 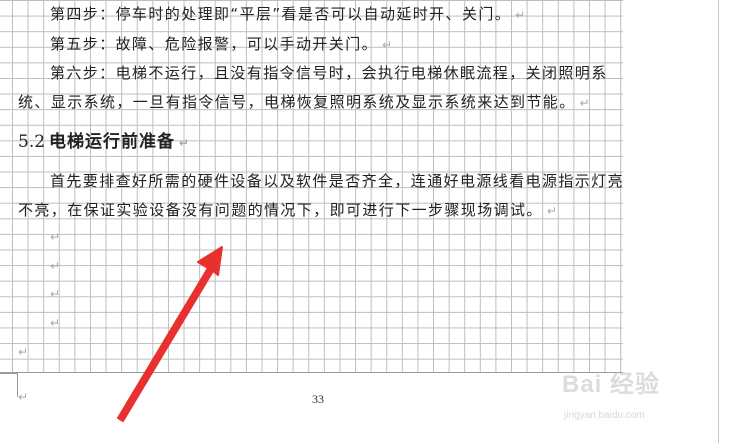 I want to click on annotation-arrow-icon, so click(x=170, y=334).